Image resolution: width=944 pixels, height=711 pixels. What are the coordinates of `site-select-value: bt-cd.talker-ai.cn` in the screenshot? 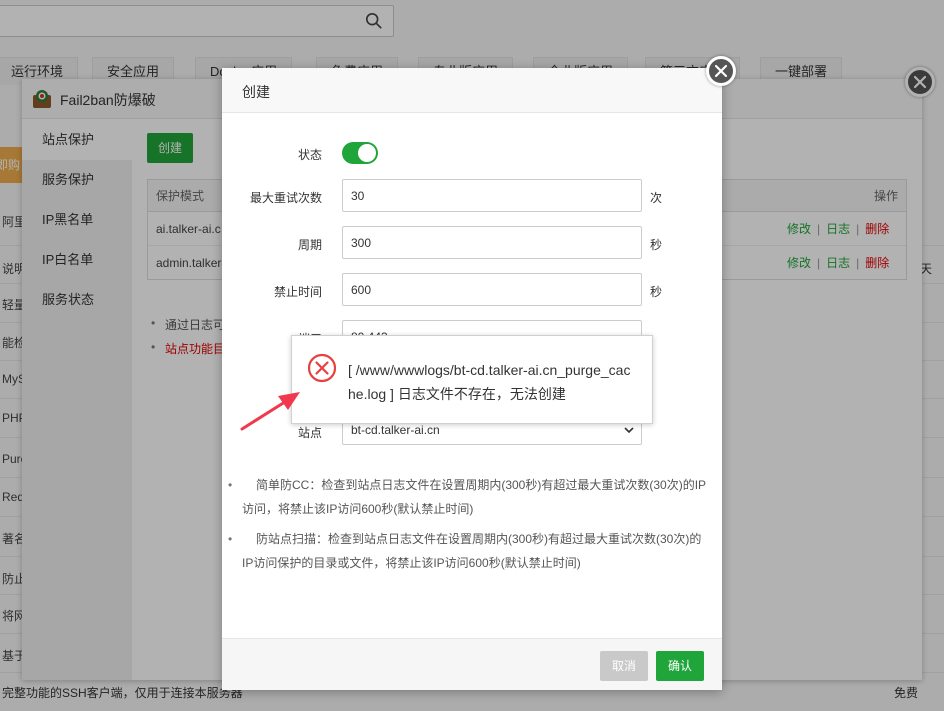 It's located at (395, 430).